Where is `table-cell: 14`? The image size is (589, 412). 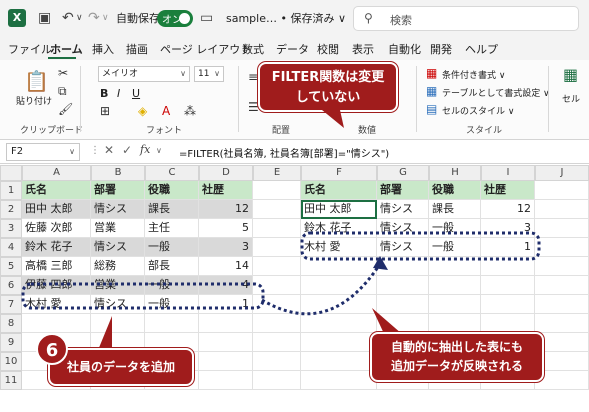 table-cell: 14 is located at coordinates (226, 266).